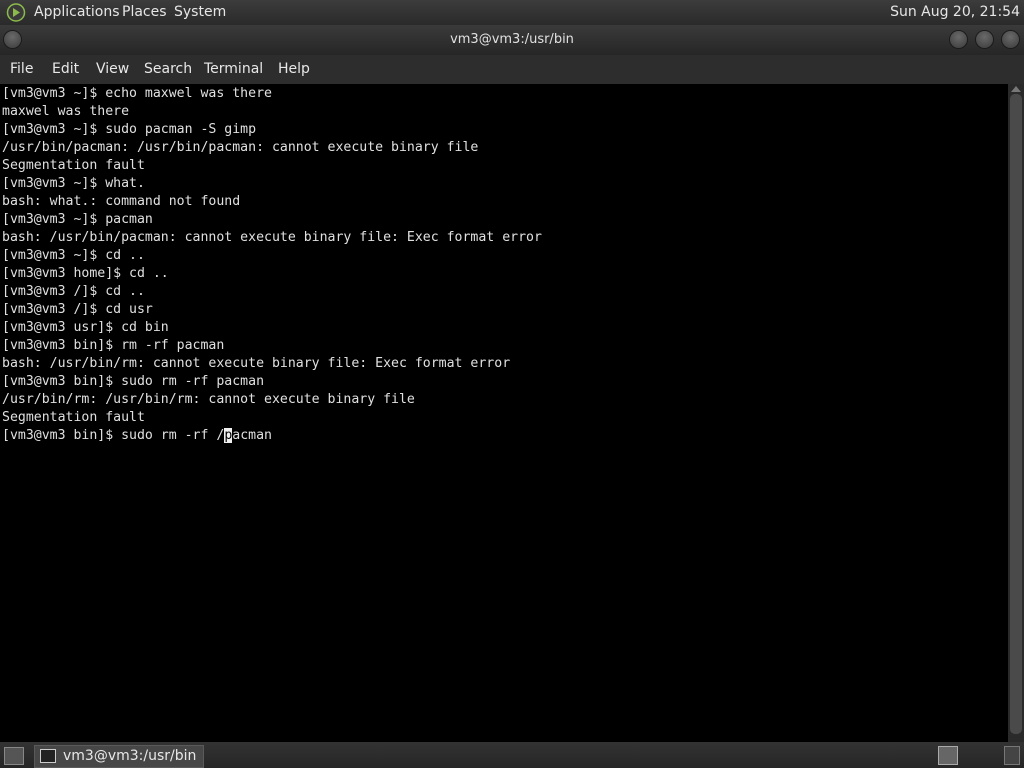  I want to click on window-title: vm3@vm3:/usr/bin, so click(512, 39).